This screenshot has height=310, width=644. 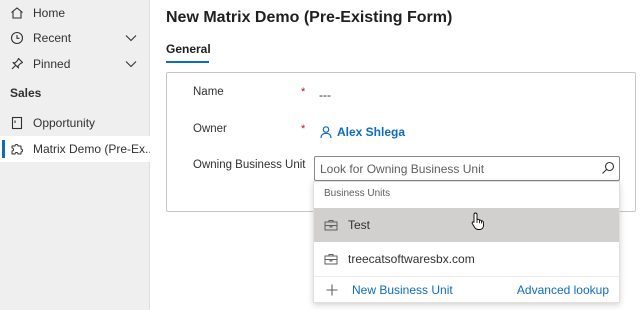 I want to click on owner-field-label: Owner, so click(x=210, y=129).